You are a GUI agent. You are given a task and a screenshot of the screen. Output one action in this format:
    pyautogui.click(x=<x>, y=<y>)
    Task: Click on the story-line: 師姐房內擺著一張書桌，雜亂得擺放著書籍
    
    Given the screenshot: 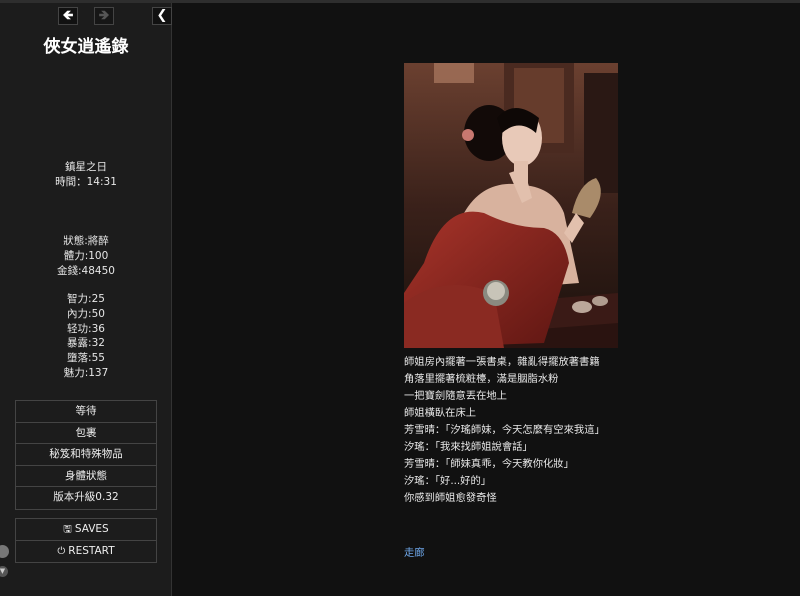 What is the action you would take?
    pyautogui.click(x=502, y=362)
    